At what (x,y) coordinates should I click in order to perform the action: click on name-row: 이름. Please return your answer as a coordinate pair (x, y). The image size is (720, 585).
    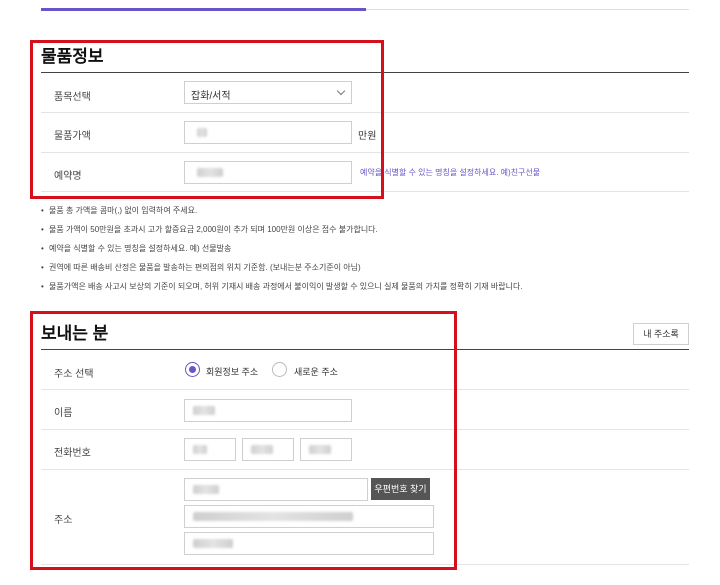
    Looking at the image, I should click on (365, 410).